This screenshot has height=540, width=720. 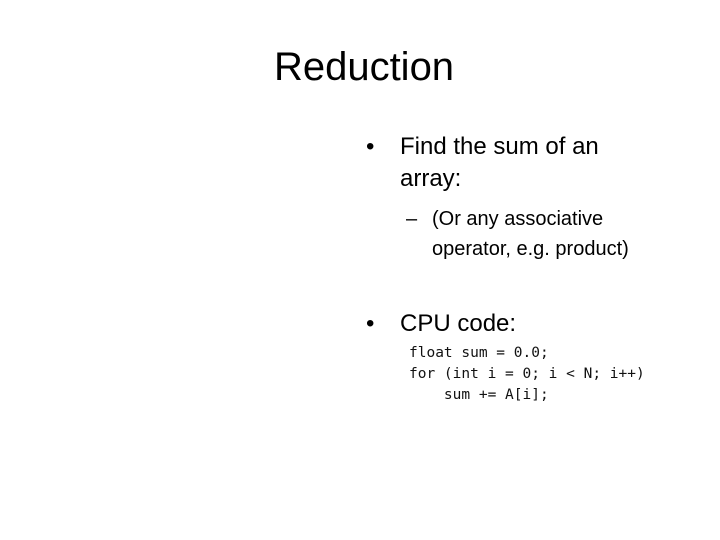 I want to click on bullet-text: CPU code:, so click(x=458, y=324).